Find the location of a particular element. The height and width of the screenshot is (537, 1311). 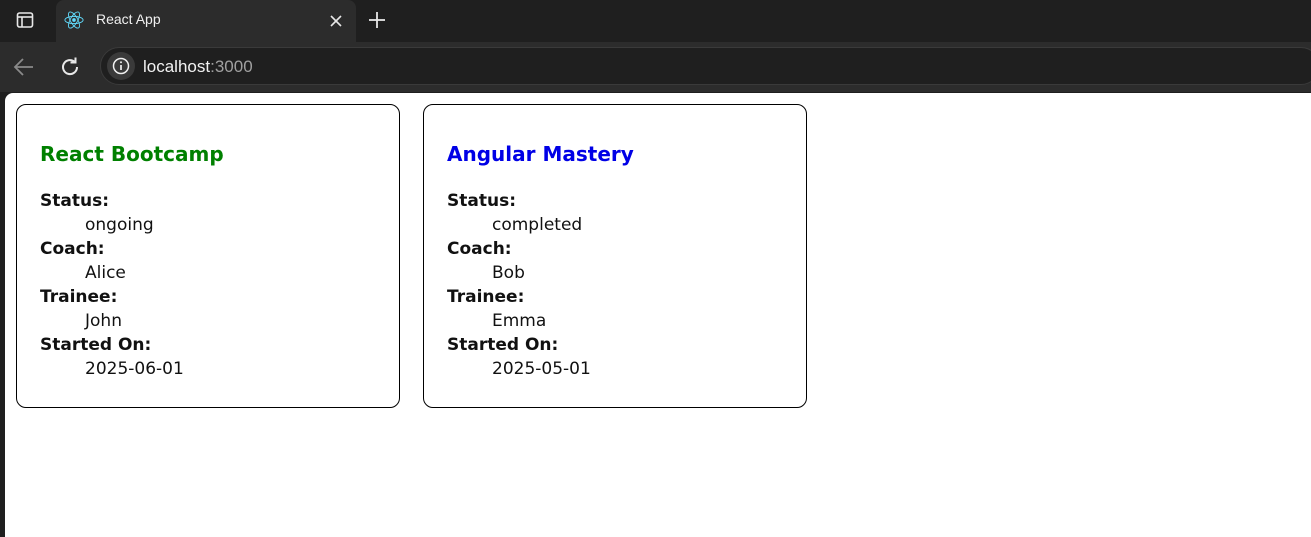

status-value: completed is located at coordinates (537, 225).